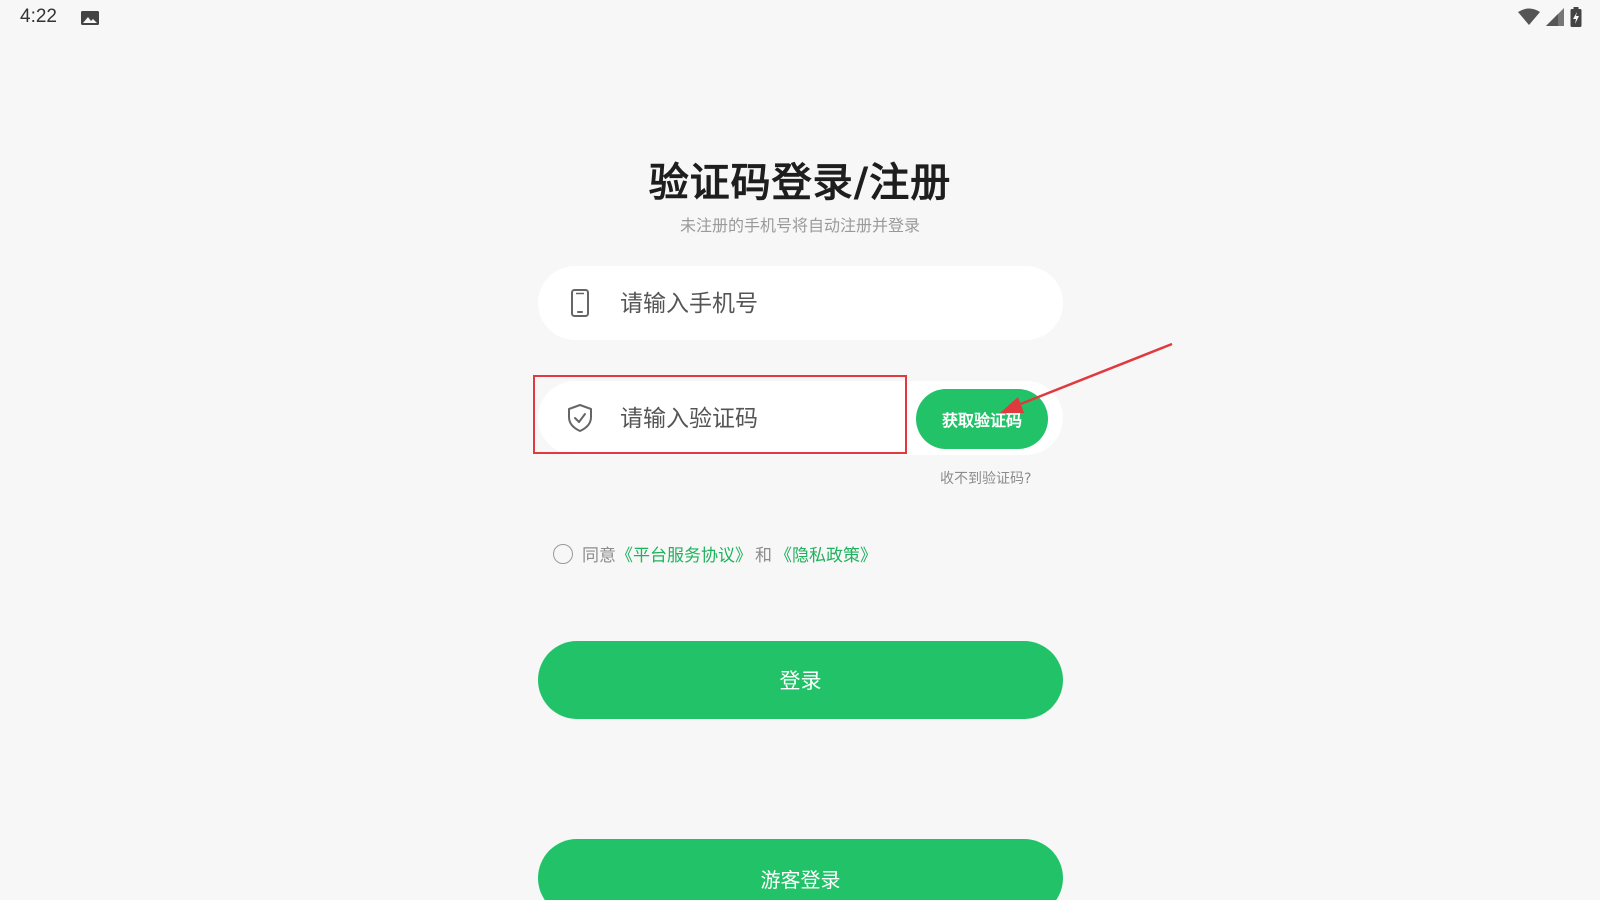  Describe the element at coordinates (826, 553) in the screenshot. I see `privacy-policy-link: 《隐私政策》` at that location.